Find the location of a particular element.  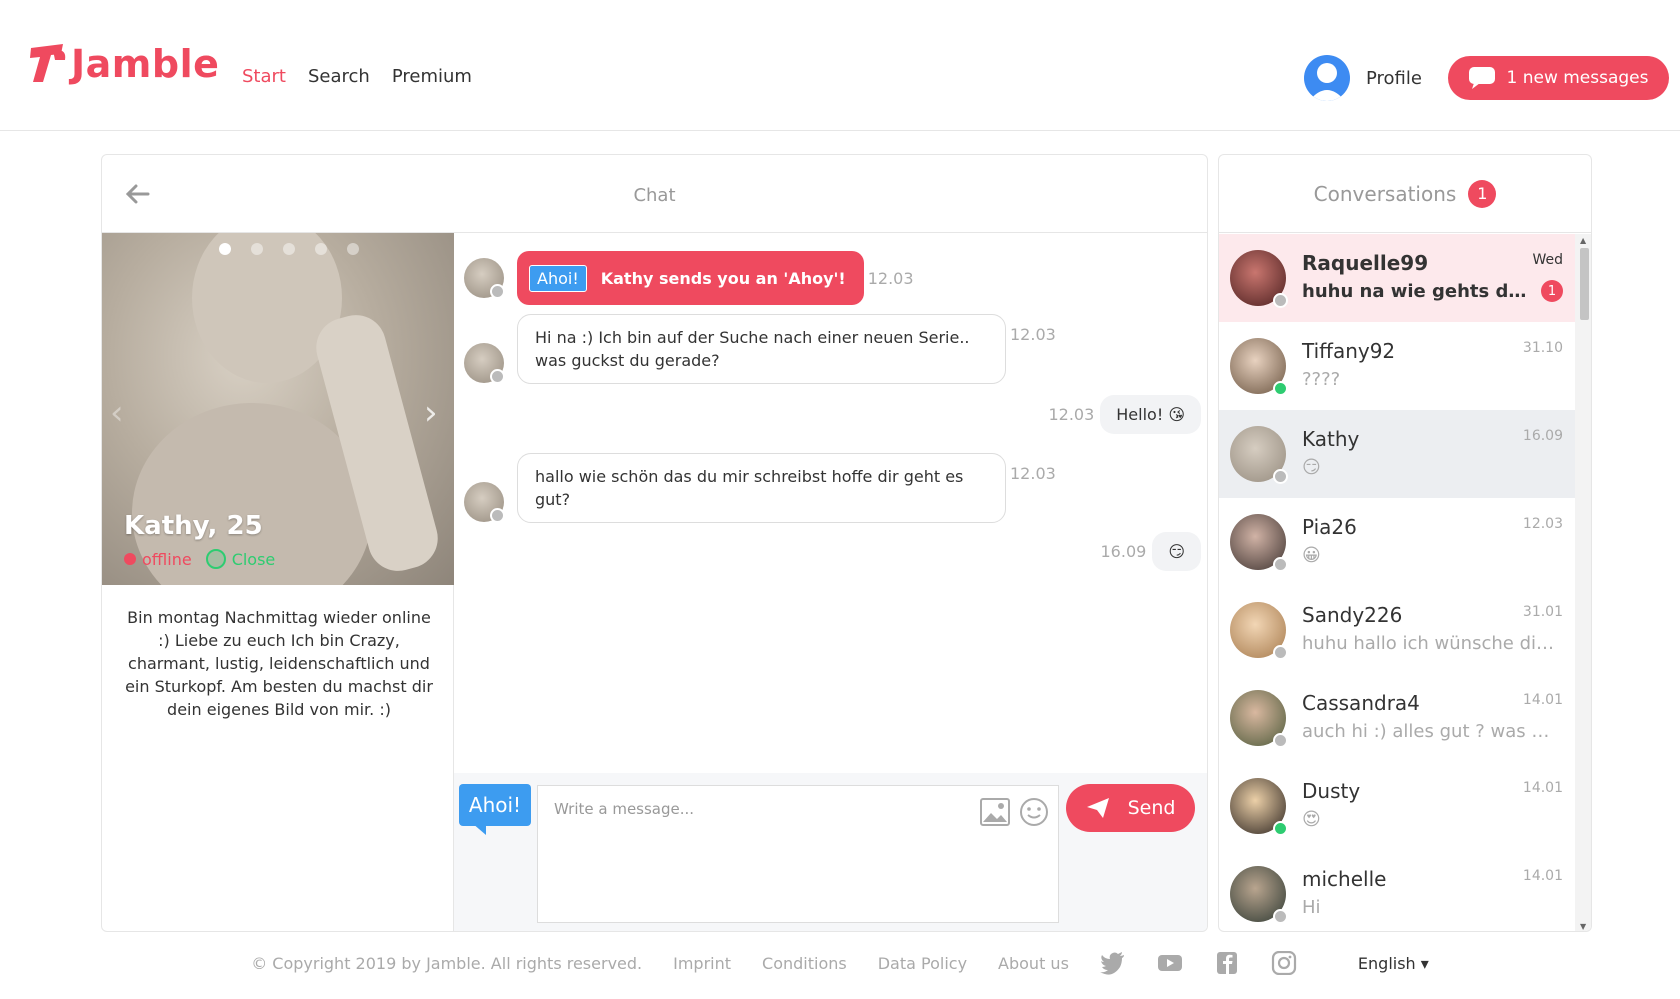

conversation-date: Wed is located at coordinates (1547, 260).